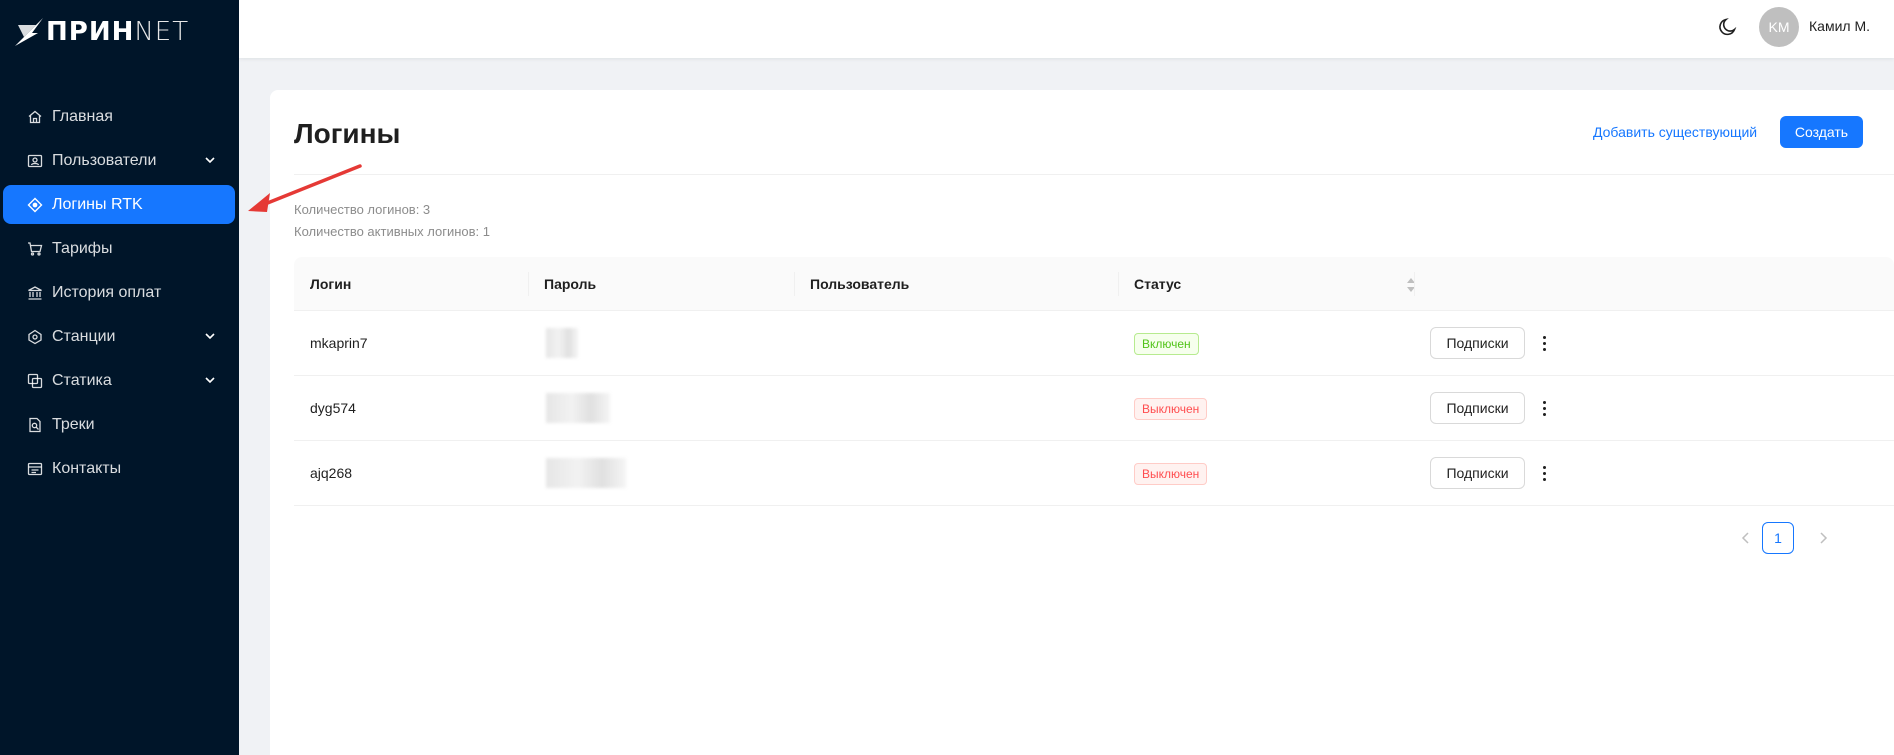 This screenshot has width=1894, height=755. I want to click on login-cell: dyg574, so click(333, 408).